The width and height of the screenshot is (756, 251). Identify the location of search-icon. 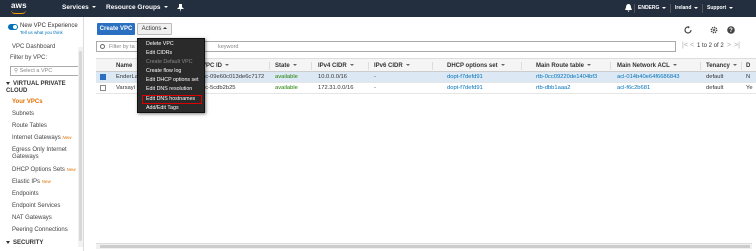
(102, 46).